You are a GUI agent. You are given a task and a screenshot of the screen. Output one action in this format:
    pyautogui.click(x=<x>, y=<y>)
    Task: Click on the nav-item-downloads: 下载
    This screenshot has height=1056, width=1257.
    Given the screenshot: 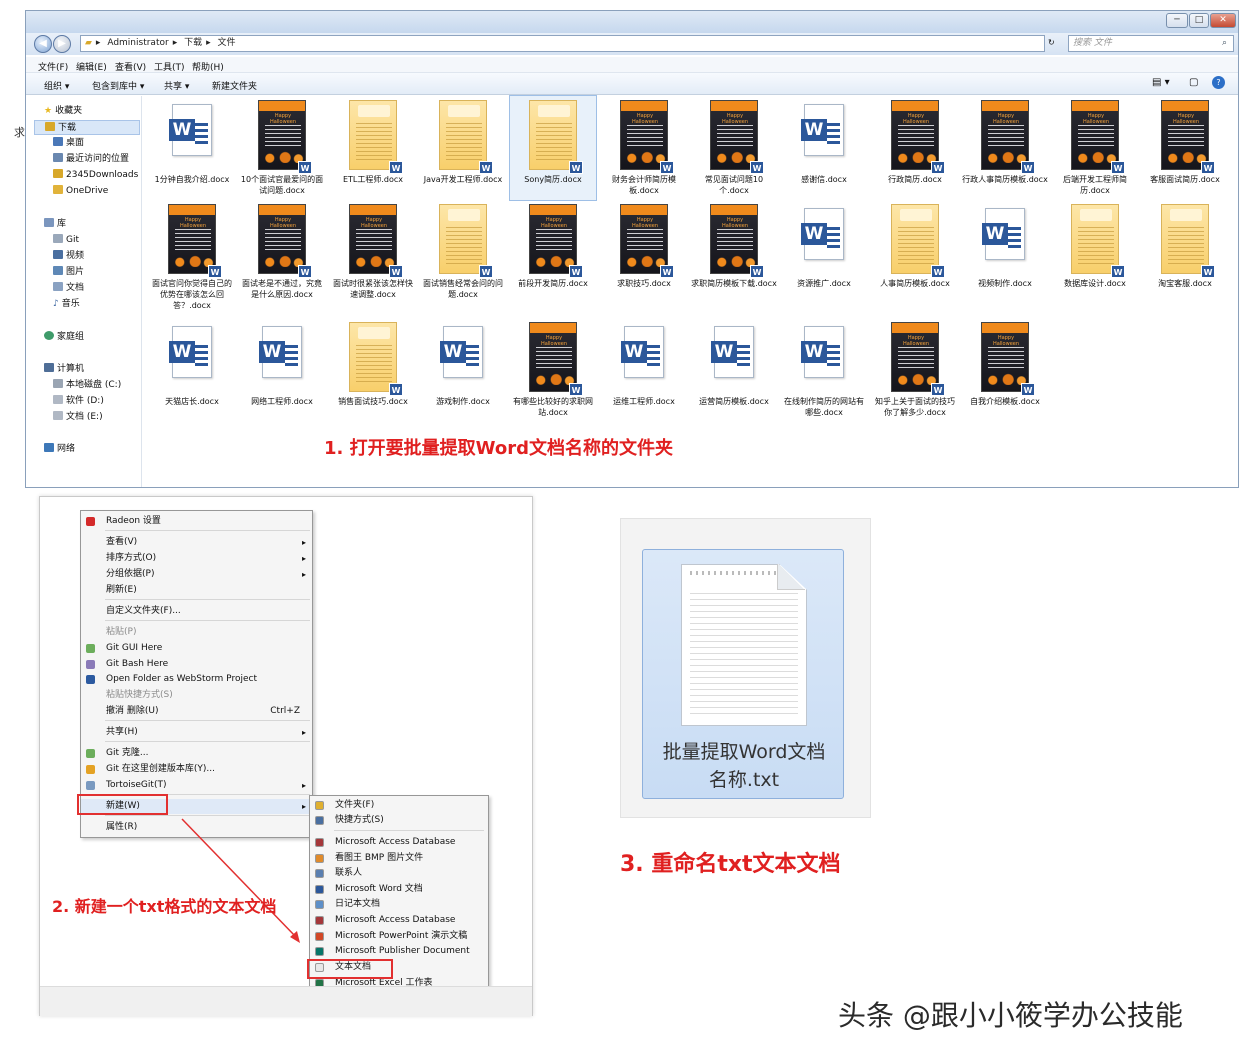 What is the action you would take?
    pyautogui.click(x=87, y=127)
    